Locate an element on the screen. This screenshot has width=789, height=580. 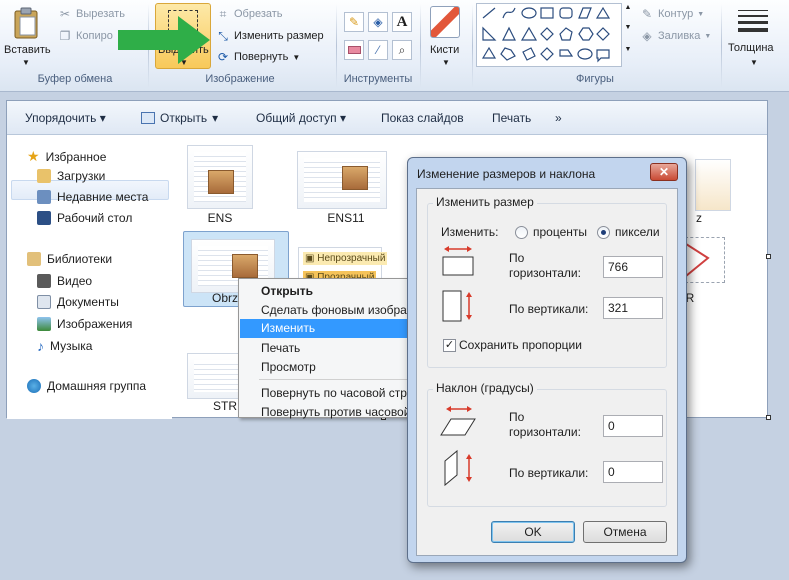
fill-tool: ◈ is located at coordinates (378, 22).